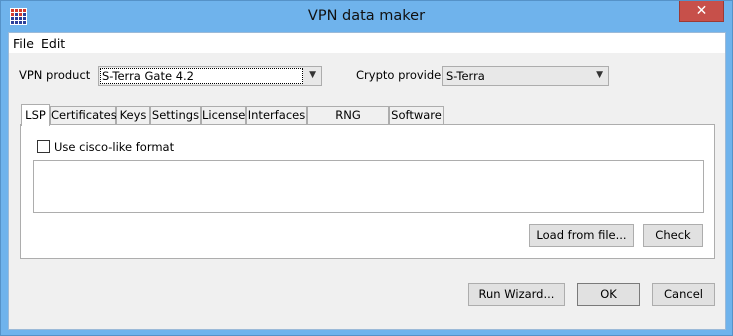  What do you see at coordinates (608, 294) in the screenshot?
I see `ok-button: OK` at bounding box center [608, 294].